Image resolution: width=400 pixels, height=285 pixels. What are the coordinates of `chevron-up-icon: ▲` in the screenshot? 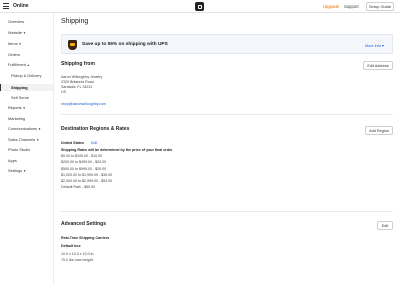 It's located at (28, 65).